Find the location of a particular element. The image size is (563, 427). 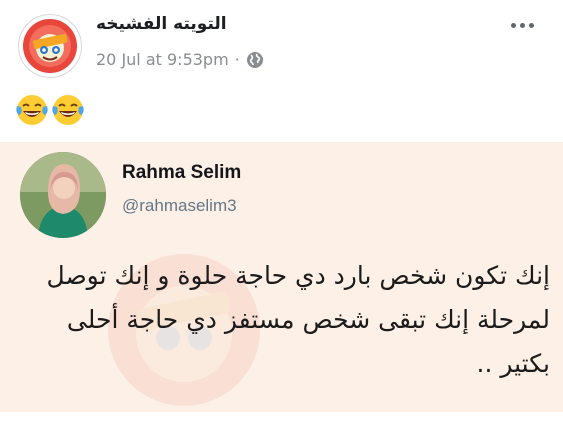

post-text is located at coordinates (50, 111).